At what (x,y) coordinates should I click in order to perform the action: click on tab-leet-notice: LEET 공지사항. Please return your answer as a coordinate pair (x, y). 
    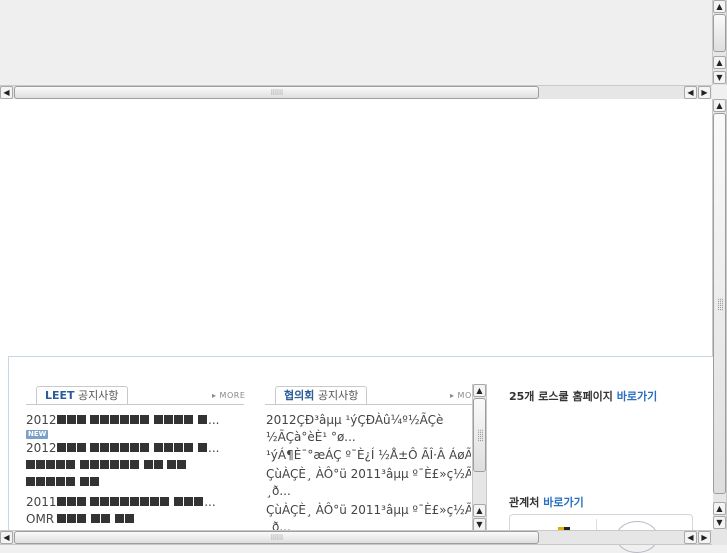
    Looking at the image, I should click on (82, 395).